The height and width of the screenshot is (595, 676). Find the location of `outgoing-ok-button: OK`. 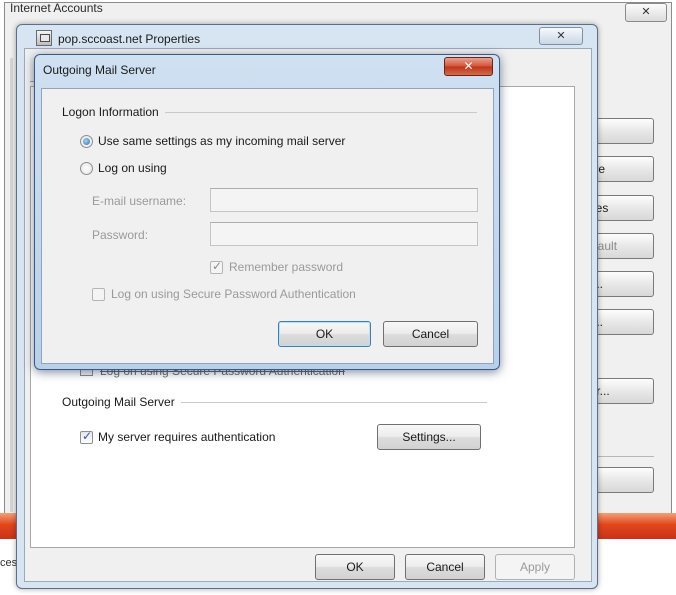

outgoing-ok-button: OK is located at coordinates (324, 334).